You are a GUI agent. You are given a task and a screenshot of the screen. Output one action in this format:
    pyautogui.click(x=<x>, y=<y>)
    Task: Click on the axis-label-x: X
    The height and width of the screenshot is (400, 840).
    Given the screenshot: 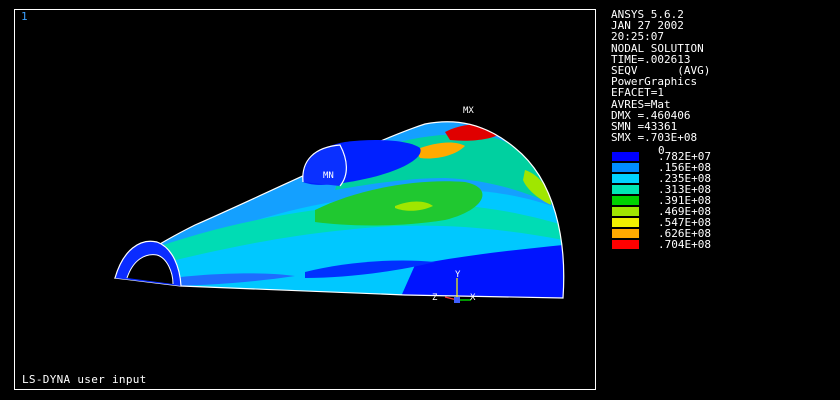 What is the action you would take?
    pyautogui.click(x=473, y=298)
    